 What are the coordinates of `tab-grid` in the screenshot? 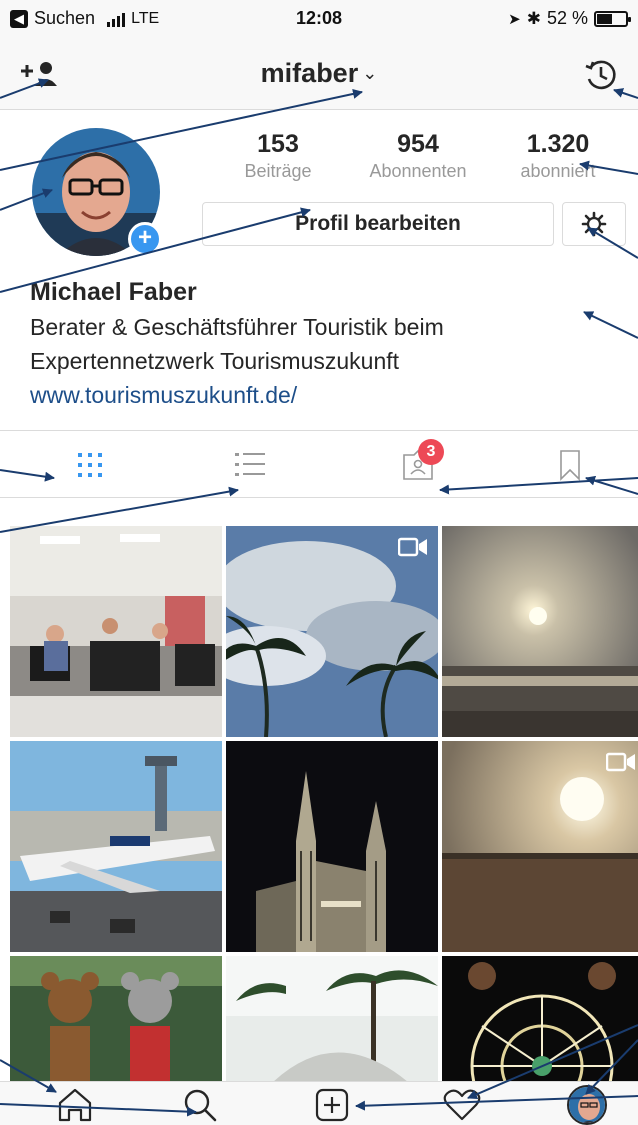 It's located at (90, 465).